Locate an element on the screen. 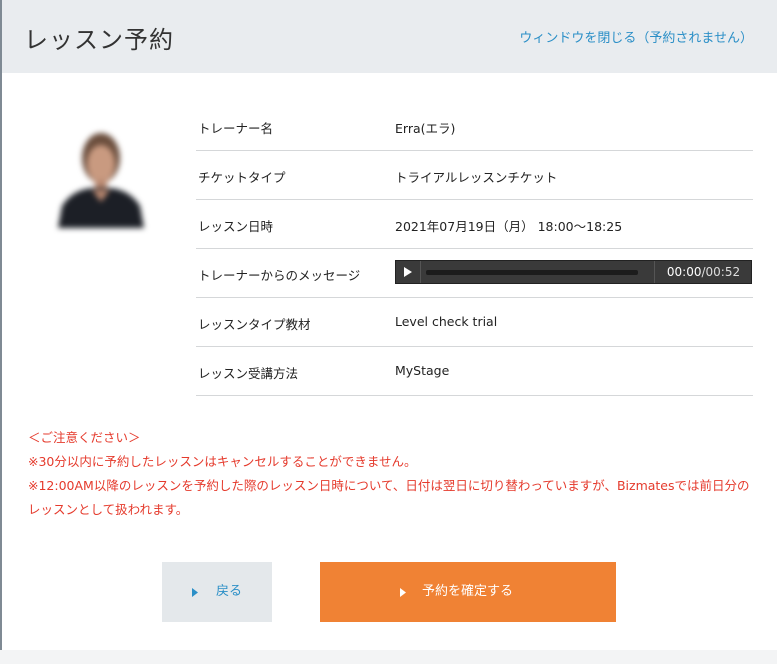 The height and width of the screenshot is (664, 777). window-edge is located at coordinates (1, 332).